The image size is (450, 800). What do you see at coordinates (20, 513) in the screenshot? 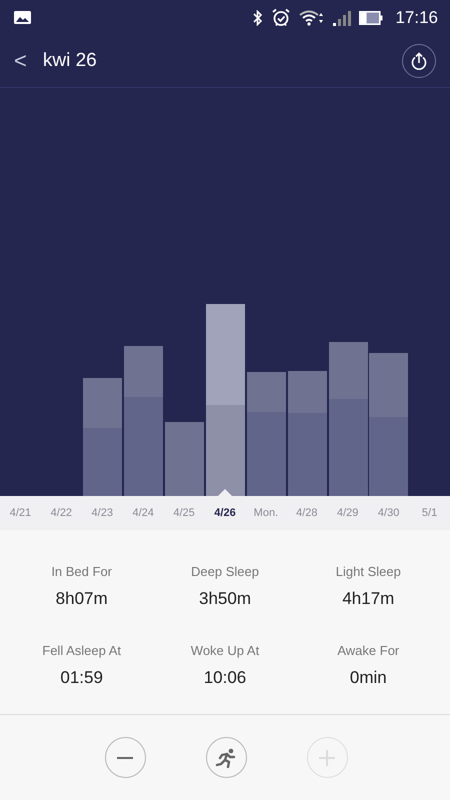
I see `date-tab: 4/21` at bounding box center [20, 513].